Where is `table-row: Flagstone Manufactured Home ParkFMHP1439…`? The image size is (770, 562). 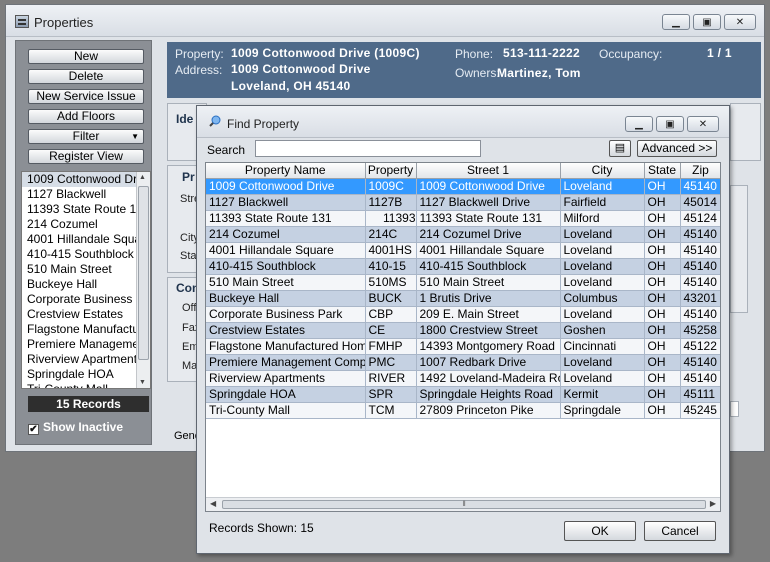
table-row: Flagstone Manufactured Home ParkFMHP1439… is located at coordinates (463, 346).